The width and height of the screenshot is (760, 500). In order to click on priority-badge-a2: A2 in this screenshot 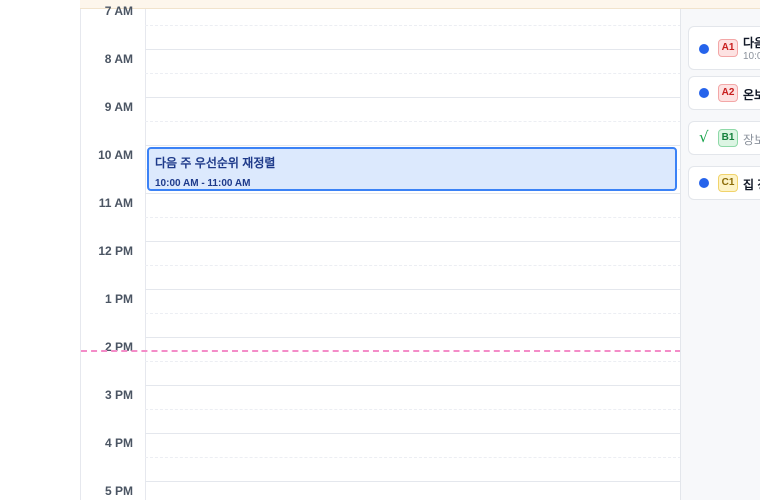, I will do `click(728, 93)`.